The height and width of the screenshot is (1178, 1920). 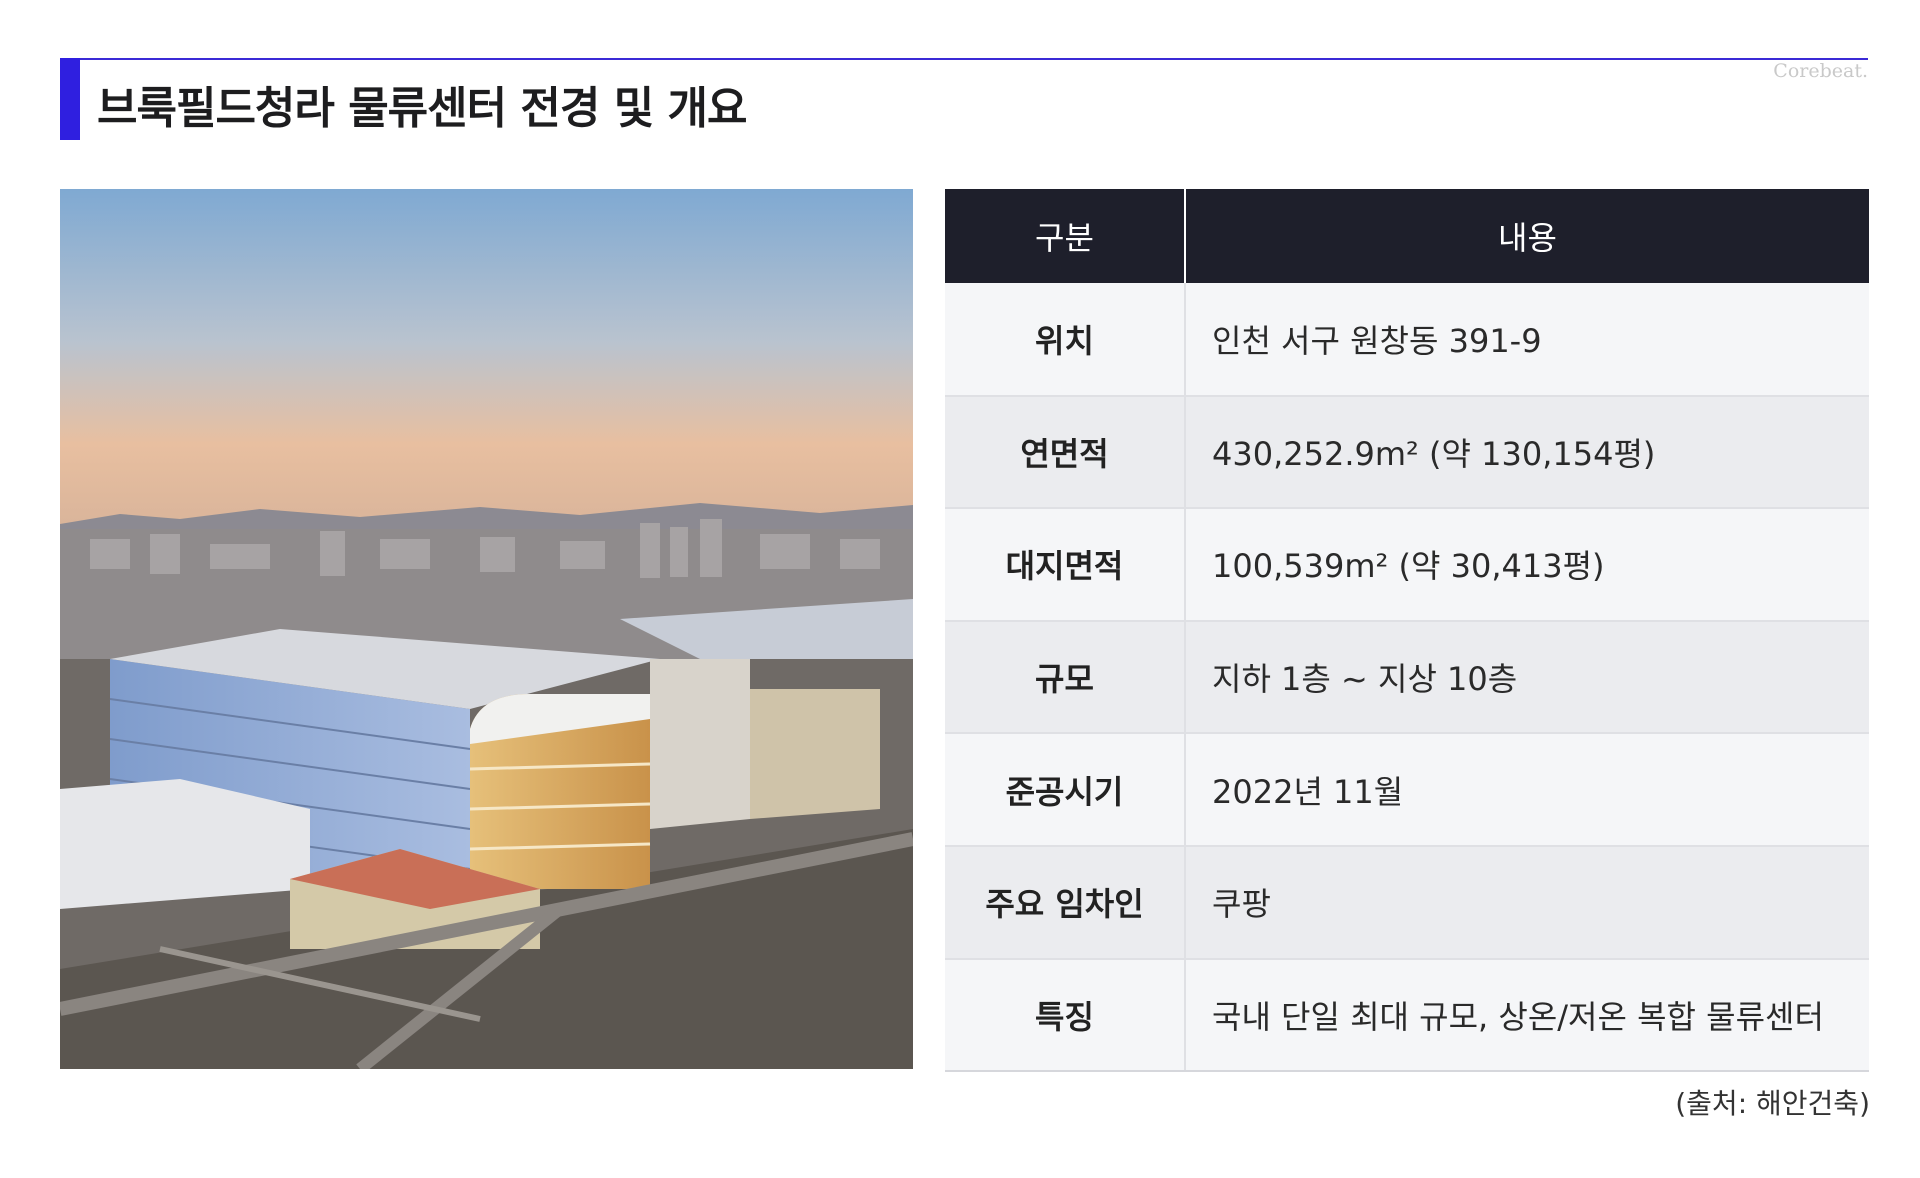 I want to click on row-label-floor-area: 연면적, so click(x=1065, y=452).